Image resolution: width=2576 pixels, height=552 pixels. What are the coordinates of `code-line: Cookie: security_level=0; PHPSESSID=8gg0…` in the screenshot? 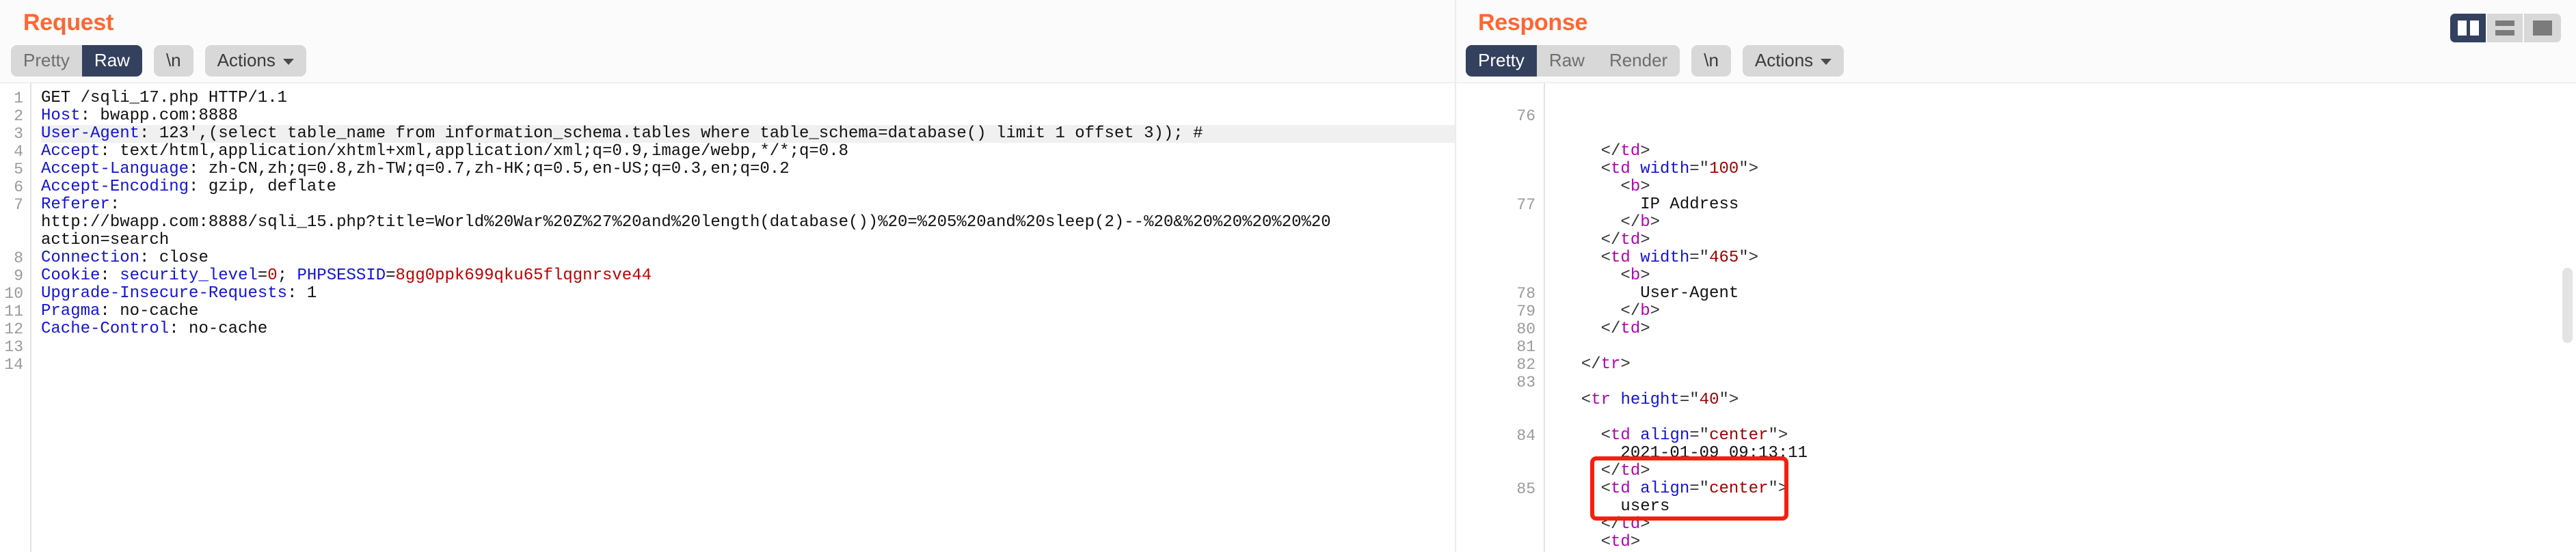 It's located at (748, 276).